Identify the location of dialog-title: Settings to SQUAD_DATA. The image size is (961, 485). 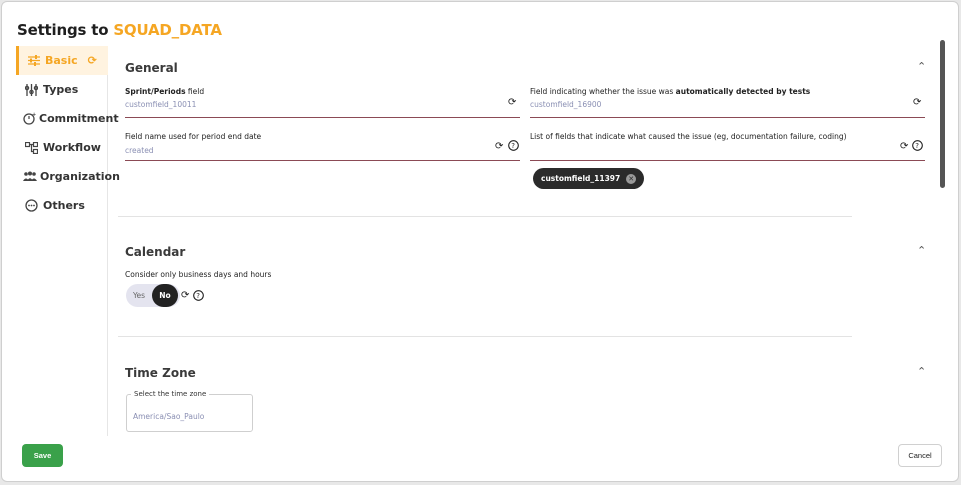
(119, 30).